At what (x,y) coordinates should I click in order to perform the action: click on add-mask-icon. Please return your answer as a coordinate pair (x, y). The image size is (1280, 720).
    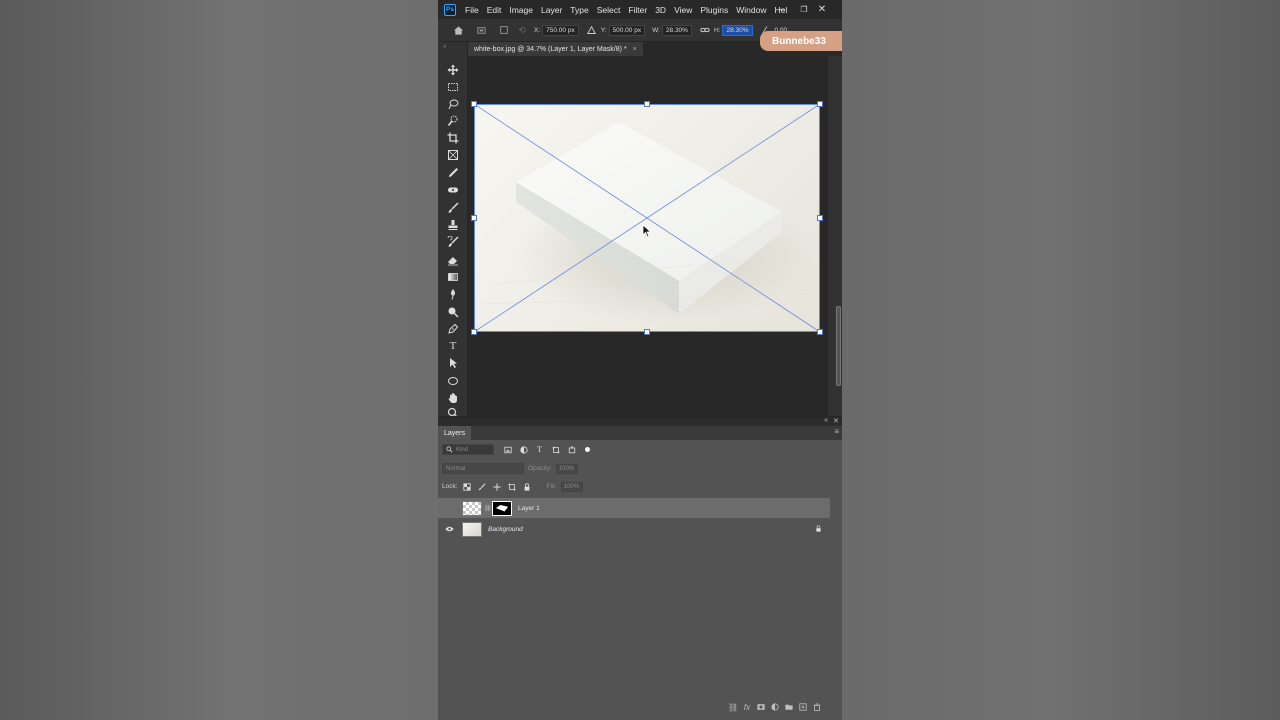
    Looking at the image, I should click on (761, 707).